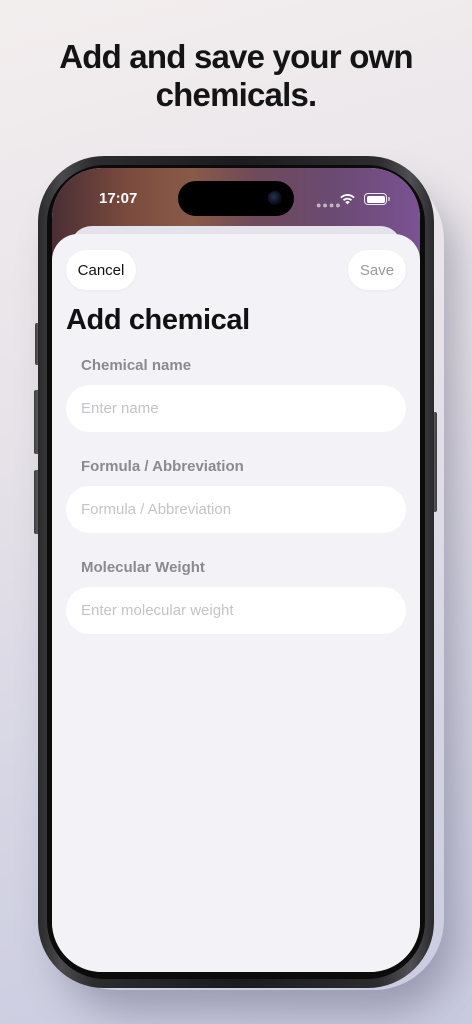 The height and width of the screenshot is (1024, 472). Describe the element at coordinates (275, 198) in the screenshot. I see `front-camera-icon` at that location.